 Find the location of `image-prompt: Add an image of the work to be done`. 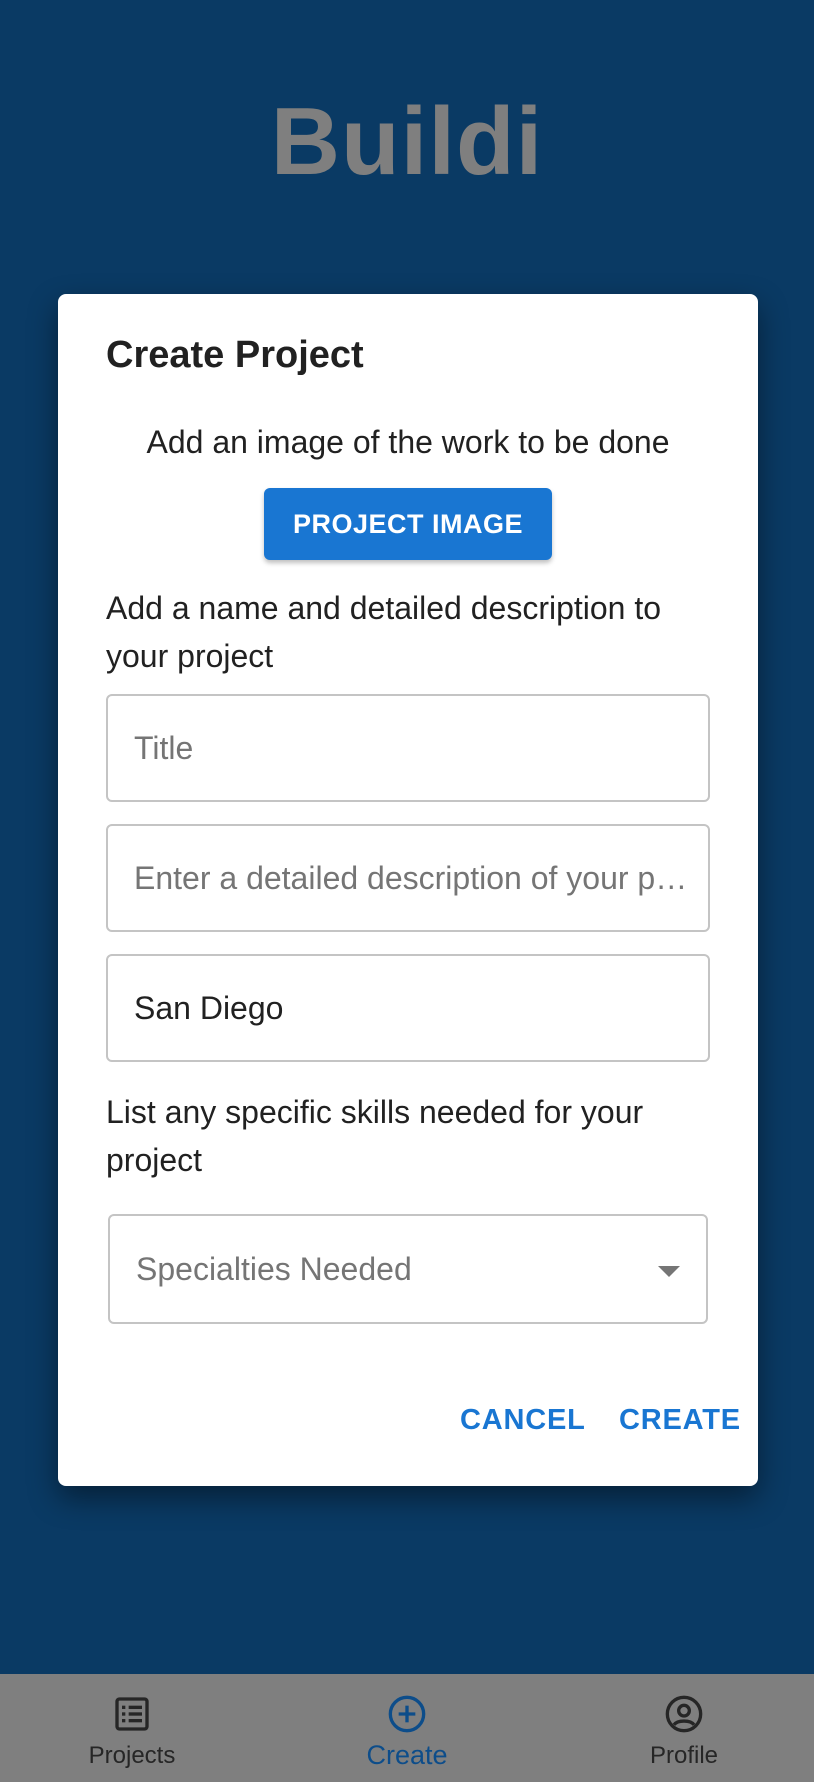

image-prompt: Add an image of the work to be done is located at coordinates (408, 442).